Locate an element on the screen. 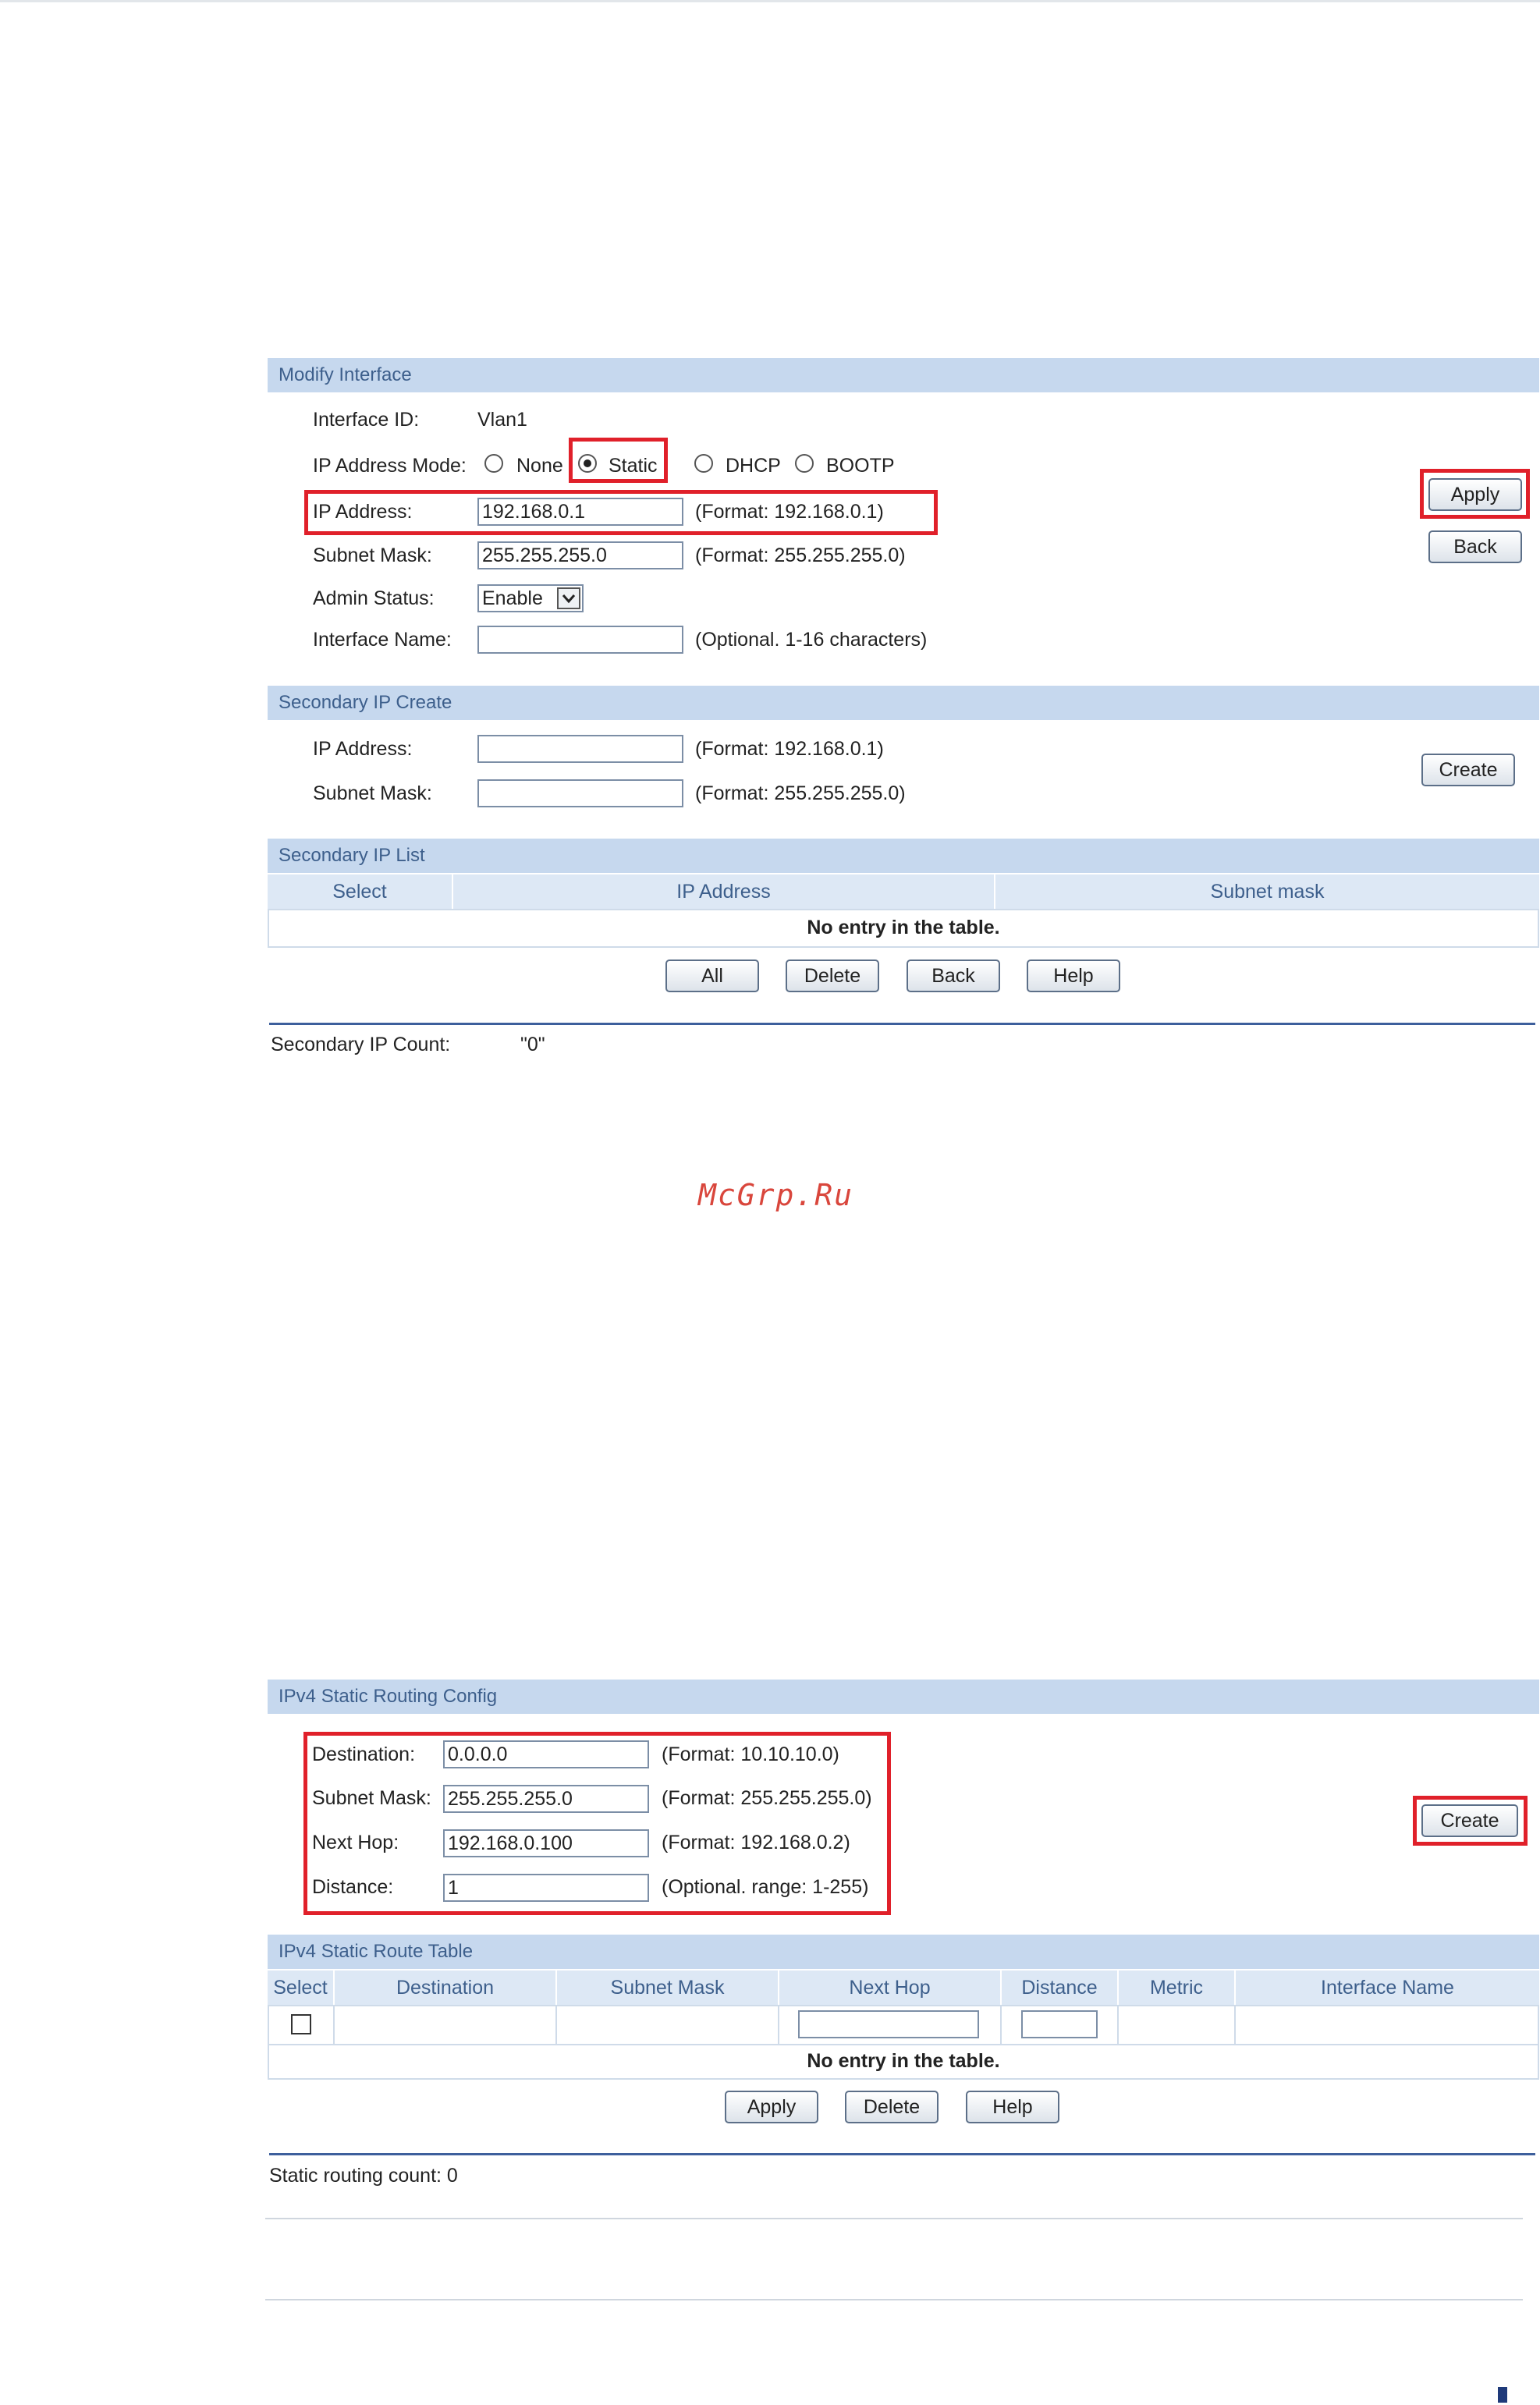 This screenshot has width=1540, height=2405. secondary-table-header: Select IP Address Subnet mask is located at coordinates (903, 891).